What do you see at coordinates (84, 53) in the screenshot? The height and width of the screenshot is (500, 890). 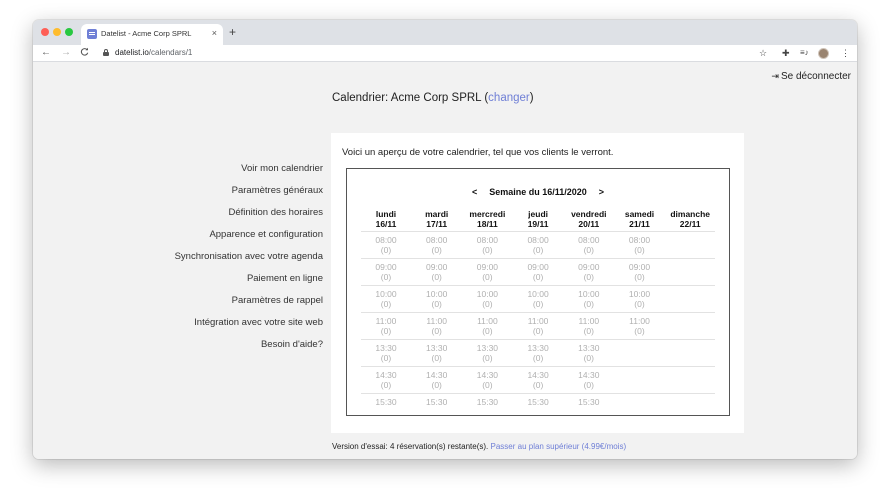 I see `reload-icon` at bounding box center [84, 53].